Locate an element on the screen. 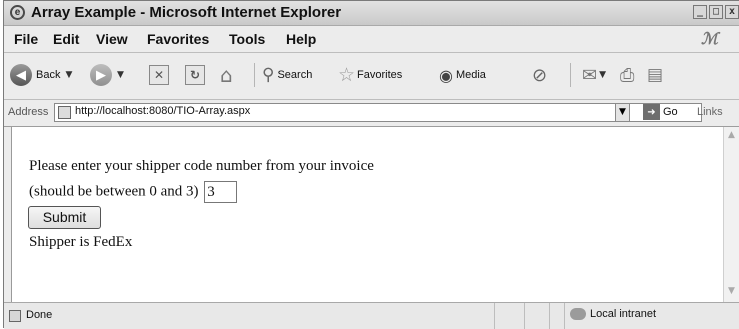 This screenshot has height=329, width=739. media-label: Media is located at coordinates (470, 75).